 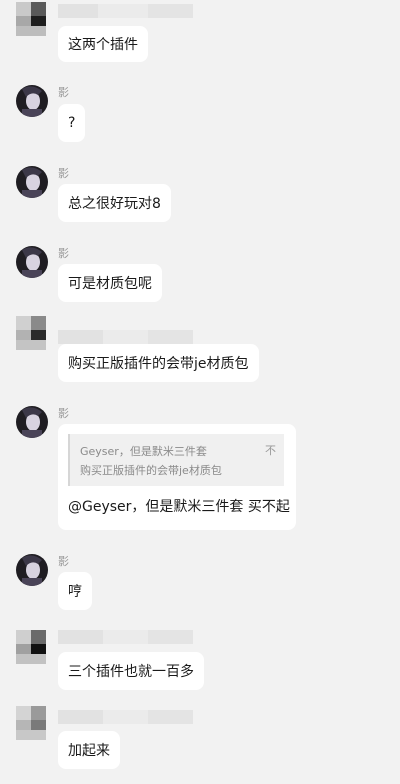 I want to click on message-bubble: ?, so click(x=72, y=123).